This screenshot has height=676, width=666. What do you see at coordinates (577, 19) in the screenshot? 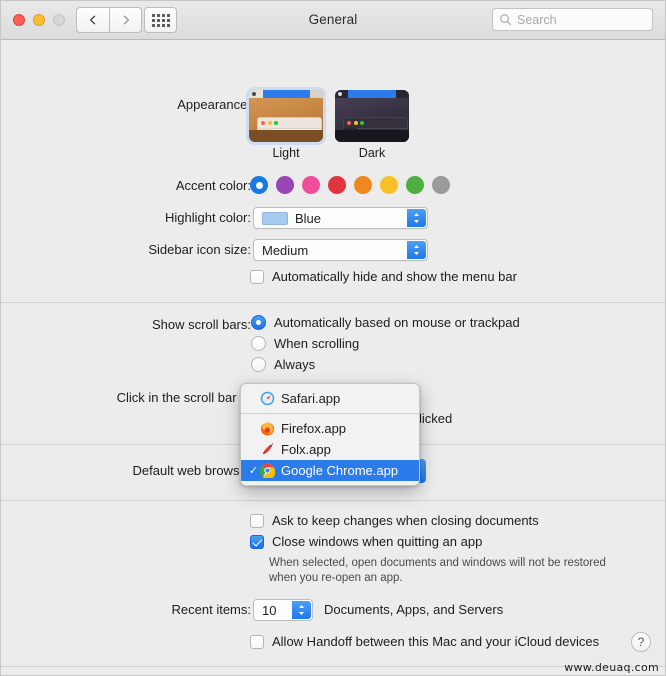
I see `search-input` at bounding box center [577, 19].